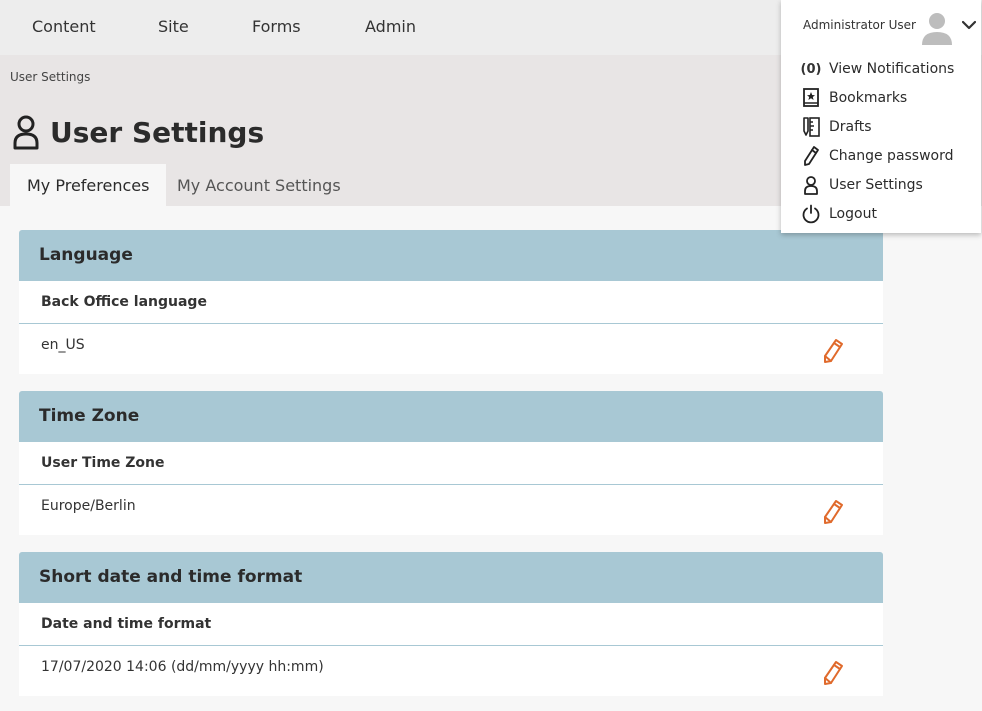  I want to click on nav-item-site: Site, so click(173, 26).